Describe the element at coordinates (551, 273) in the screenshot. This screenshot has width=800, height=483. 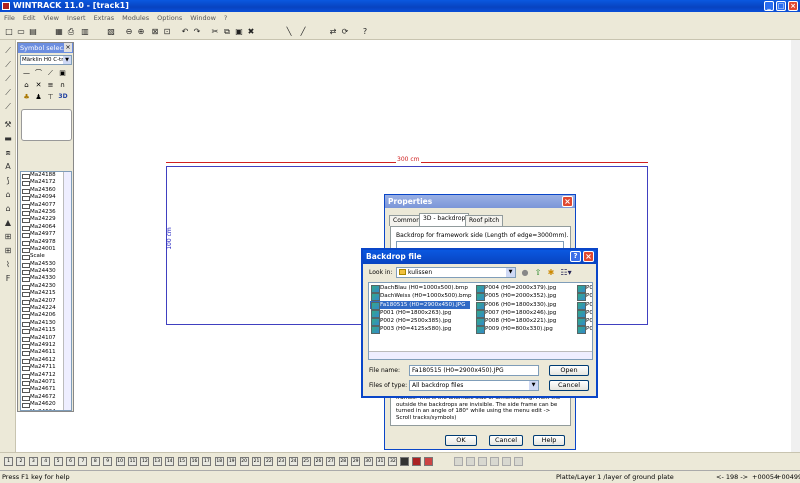
I see `new-folder-icon: ✱` at that location.